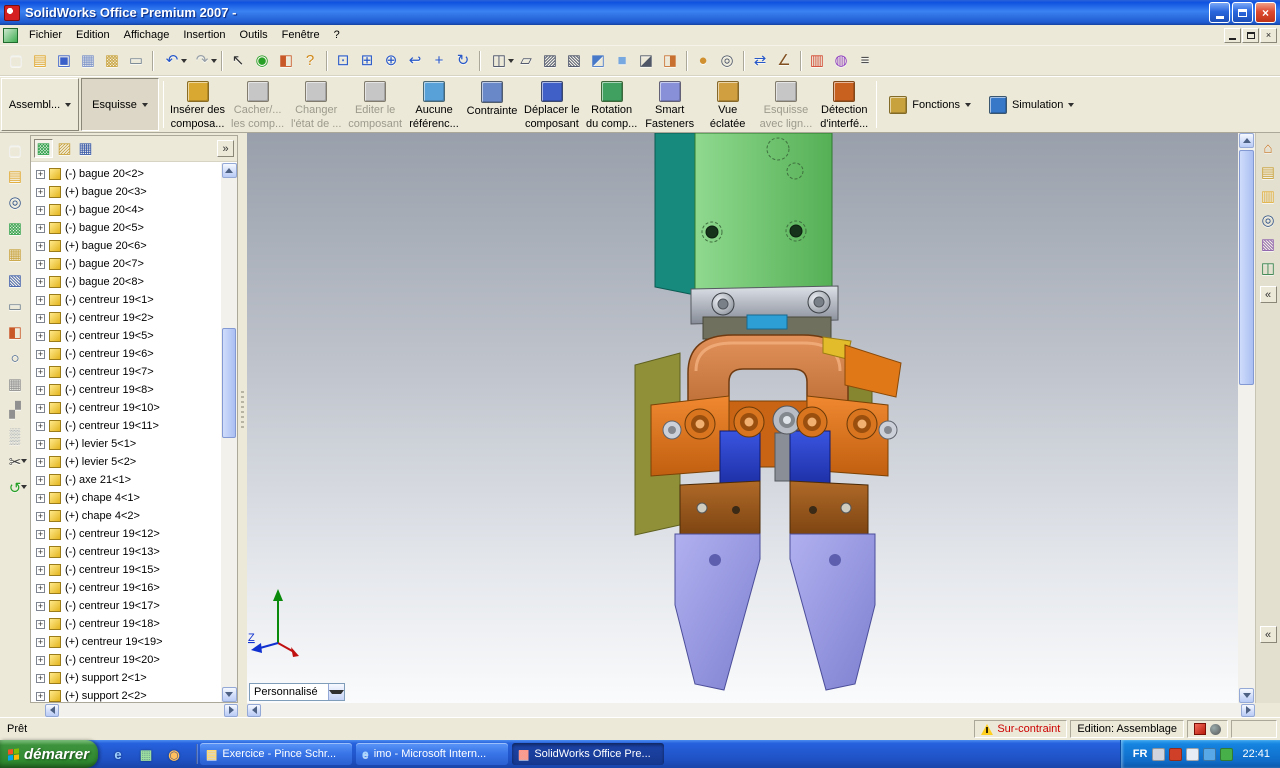  I want to click on tree-item: + (+) levier 5<2>, so click(126, 462).